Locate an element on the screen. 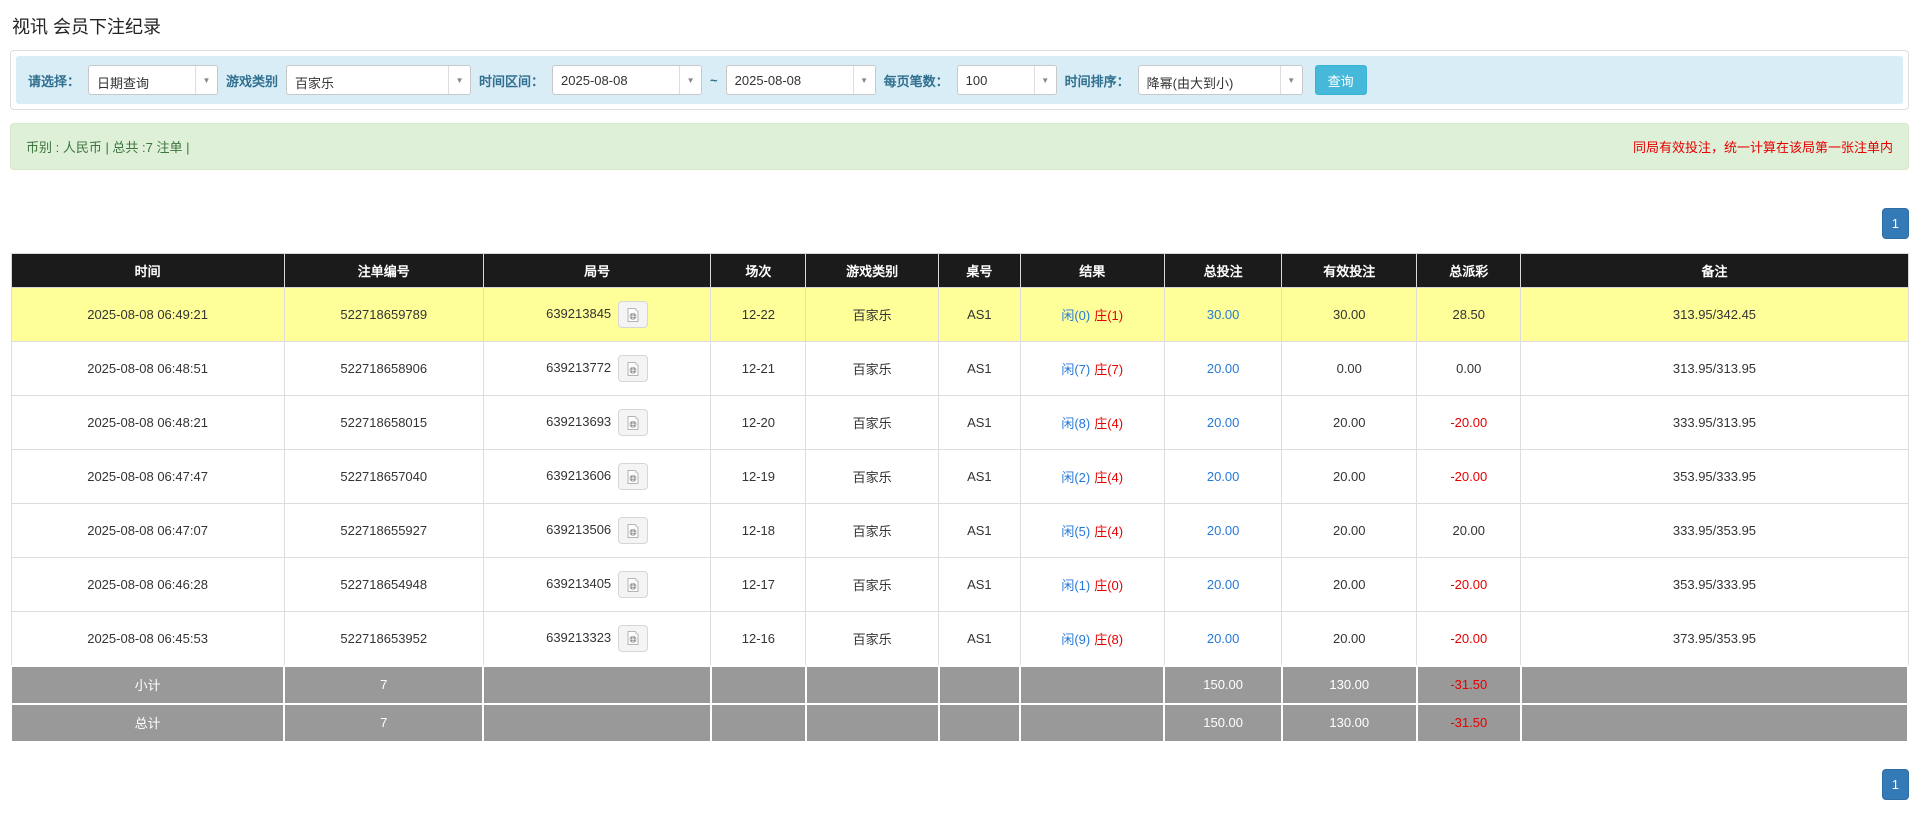 This screenshot has height=834, width=1919. cell-session: 12-21 is located at coordinates (758, 368).